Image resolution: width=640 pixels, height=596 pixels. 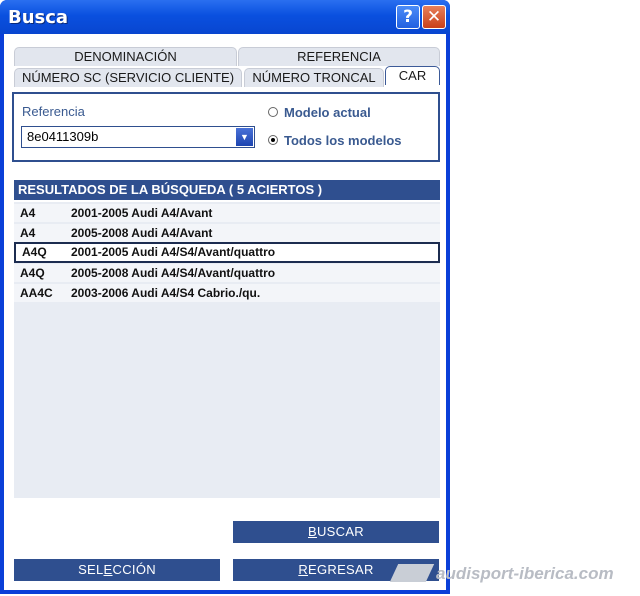 What do you see at coordinates (142, 233) in the screenshot?
I see `row-description: 2005-2008 Audi A4/Avant` at bounding box center [142, 233].